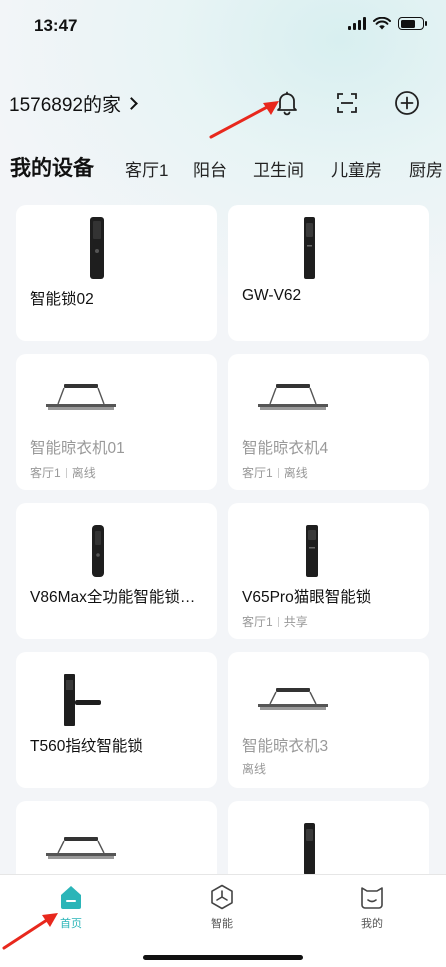 The height and width of the screenshot is (967, 446). I want to click on status-icons, so click(387, 23).